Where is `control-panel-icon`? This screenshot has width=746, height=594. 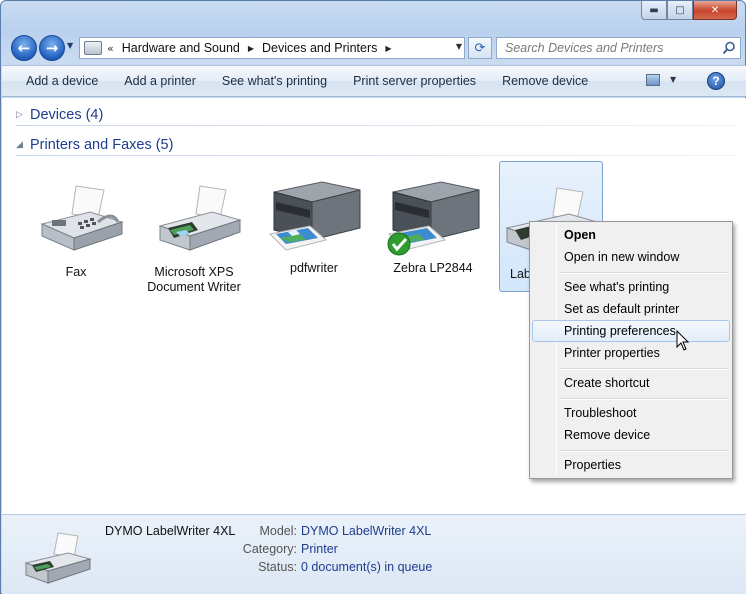
control-panel-icon is located at coordinates (93, 48).